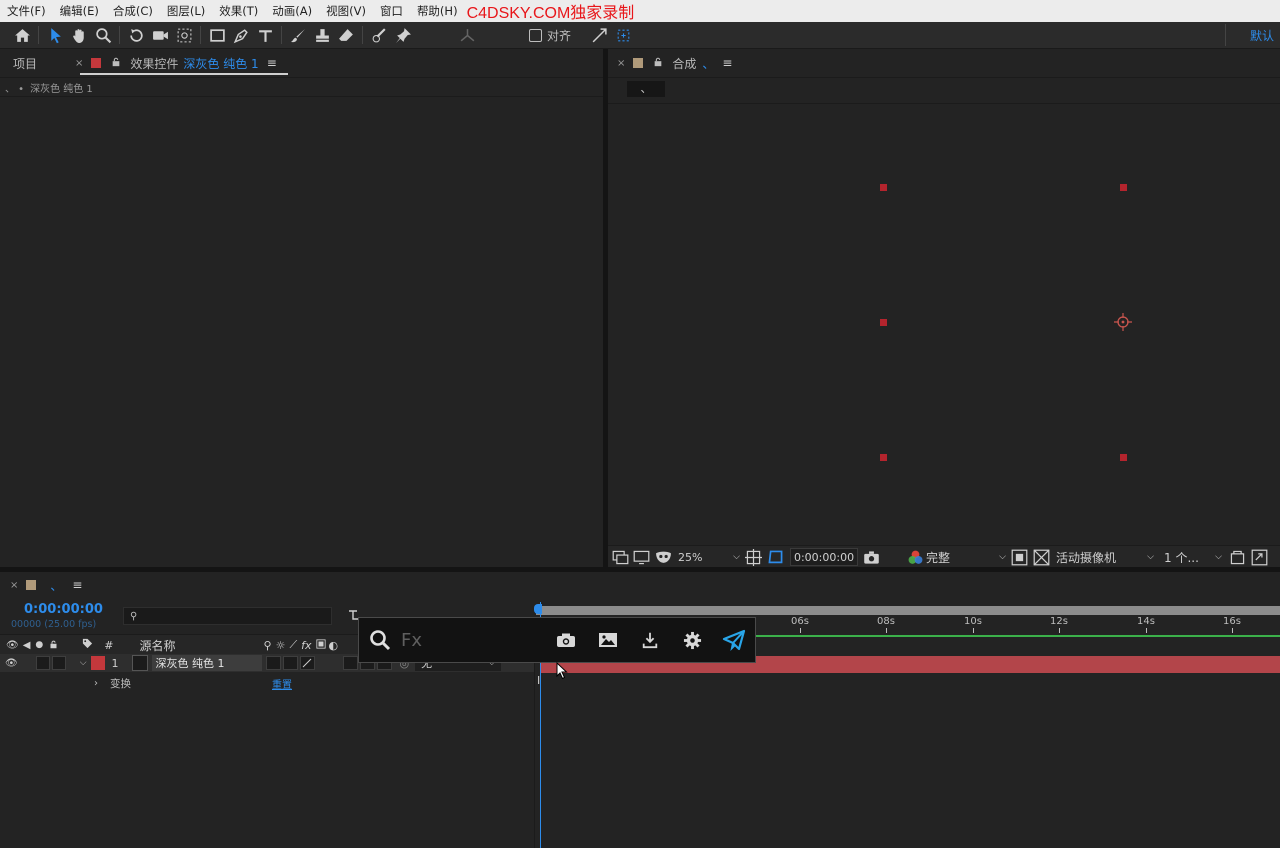 The height and width of the screenshot is (848, 1280). What do you see at coordinates (293, 645) in the screenshot?
I see `quality-switch-header-icon: ⟋` at bounding box center [293, 645].